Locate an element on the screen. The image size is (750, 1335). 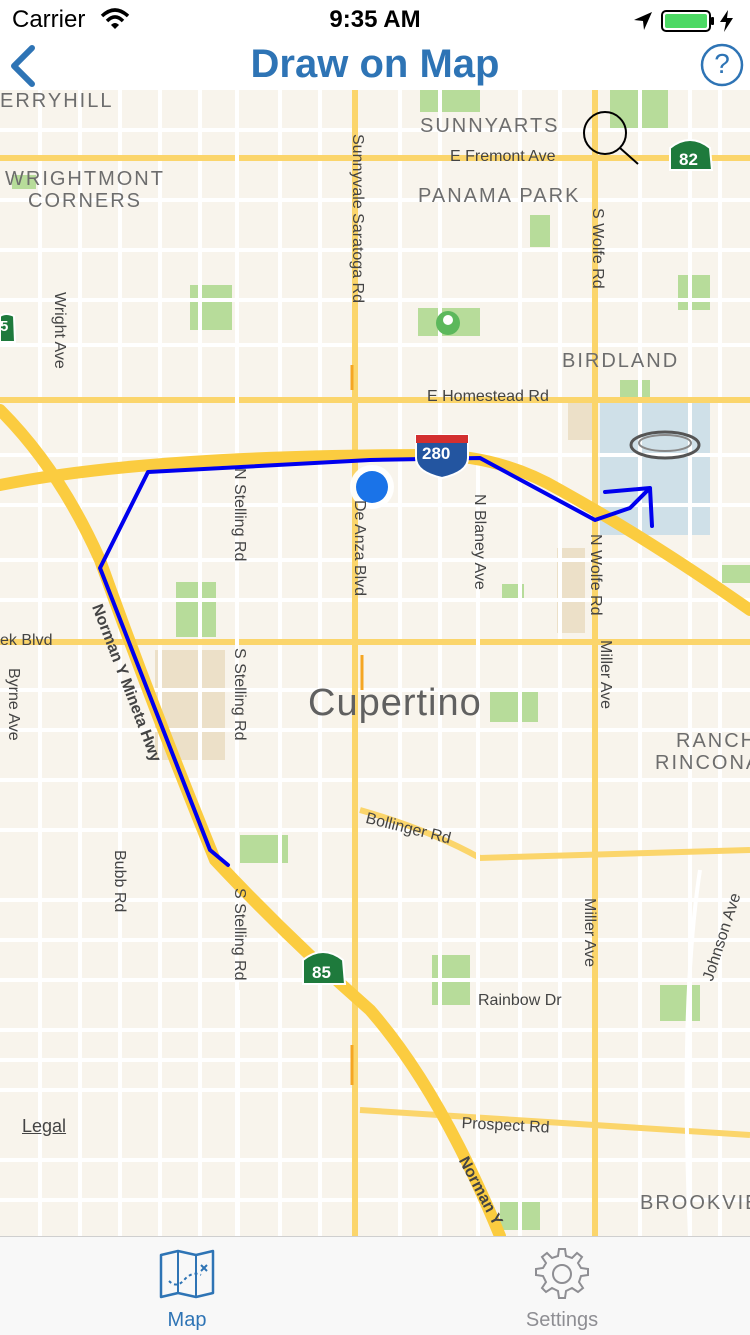
charging-icon is located at coordinates (726, 21).